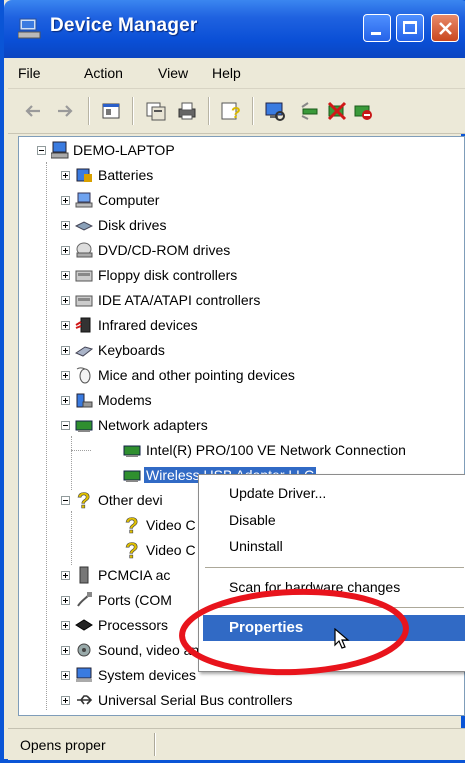 The width and height of the screenshot is (465, 763). What do you see at coordinates (85, 700) in the screenshot?
I see `usb-icon` at bounding box center [85, 700].